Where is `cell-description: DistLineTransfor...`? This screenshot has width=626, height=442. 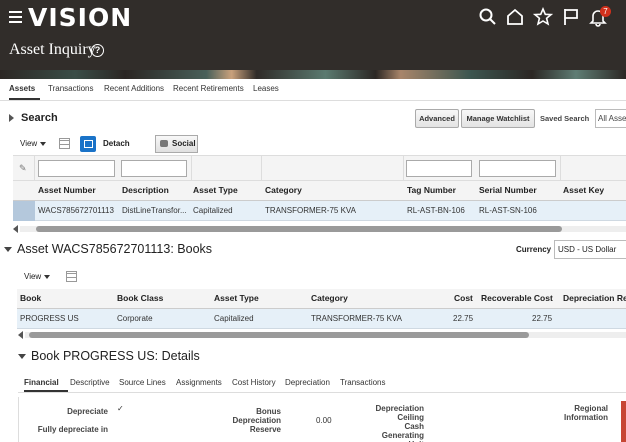
cell-description: DistLineTransfor... is located at coordinates (154, 210).